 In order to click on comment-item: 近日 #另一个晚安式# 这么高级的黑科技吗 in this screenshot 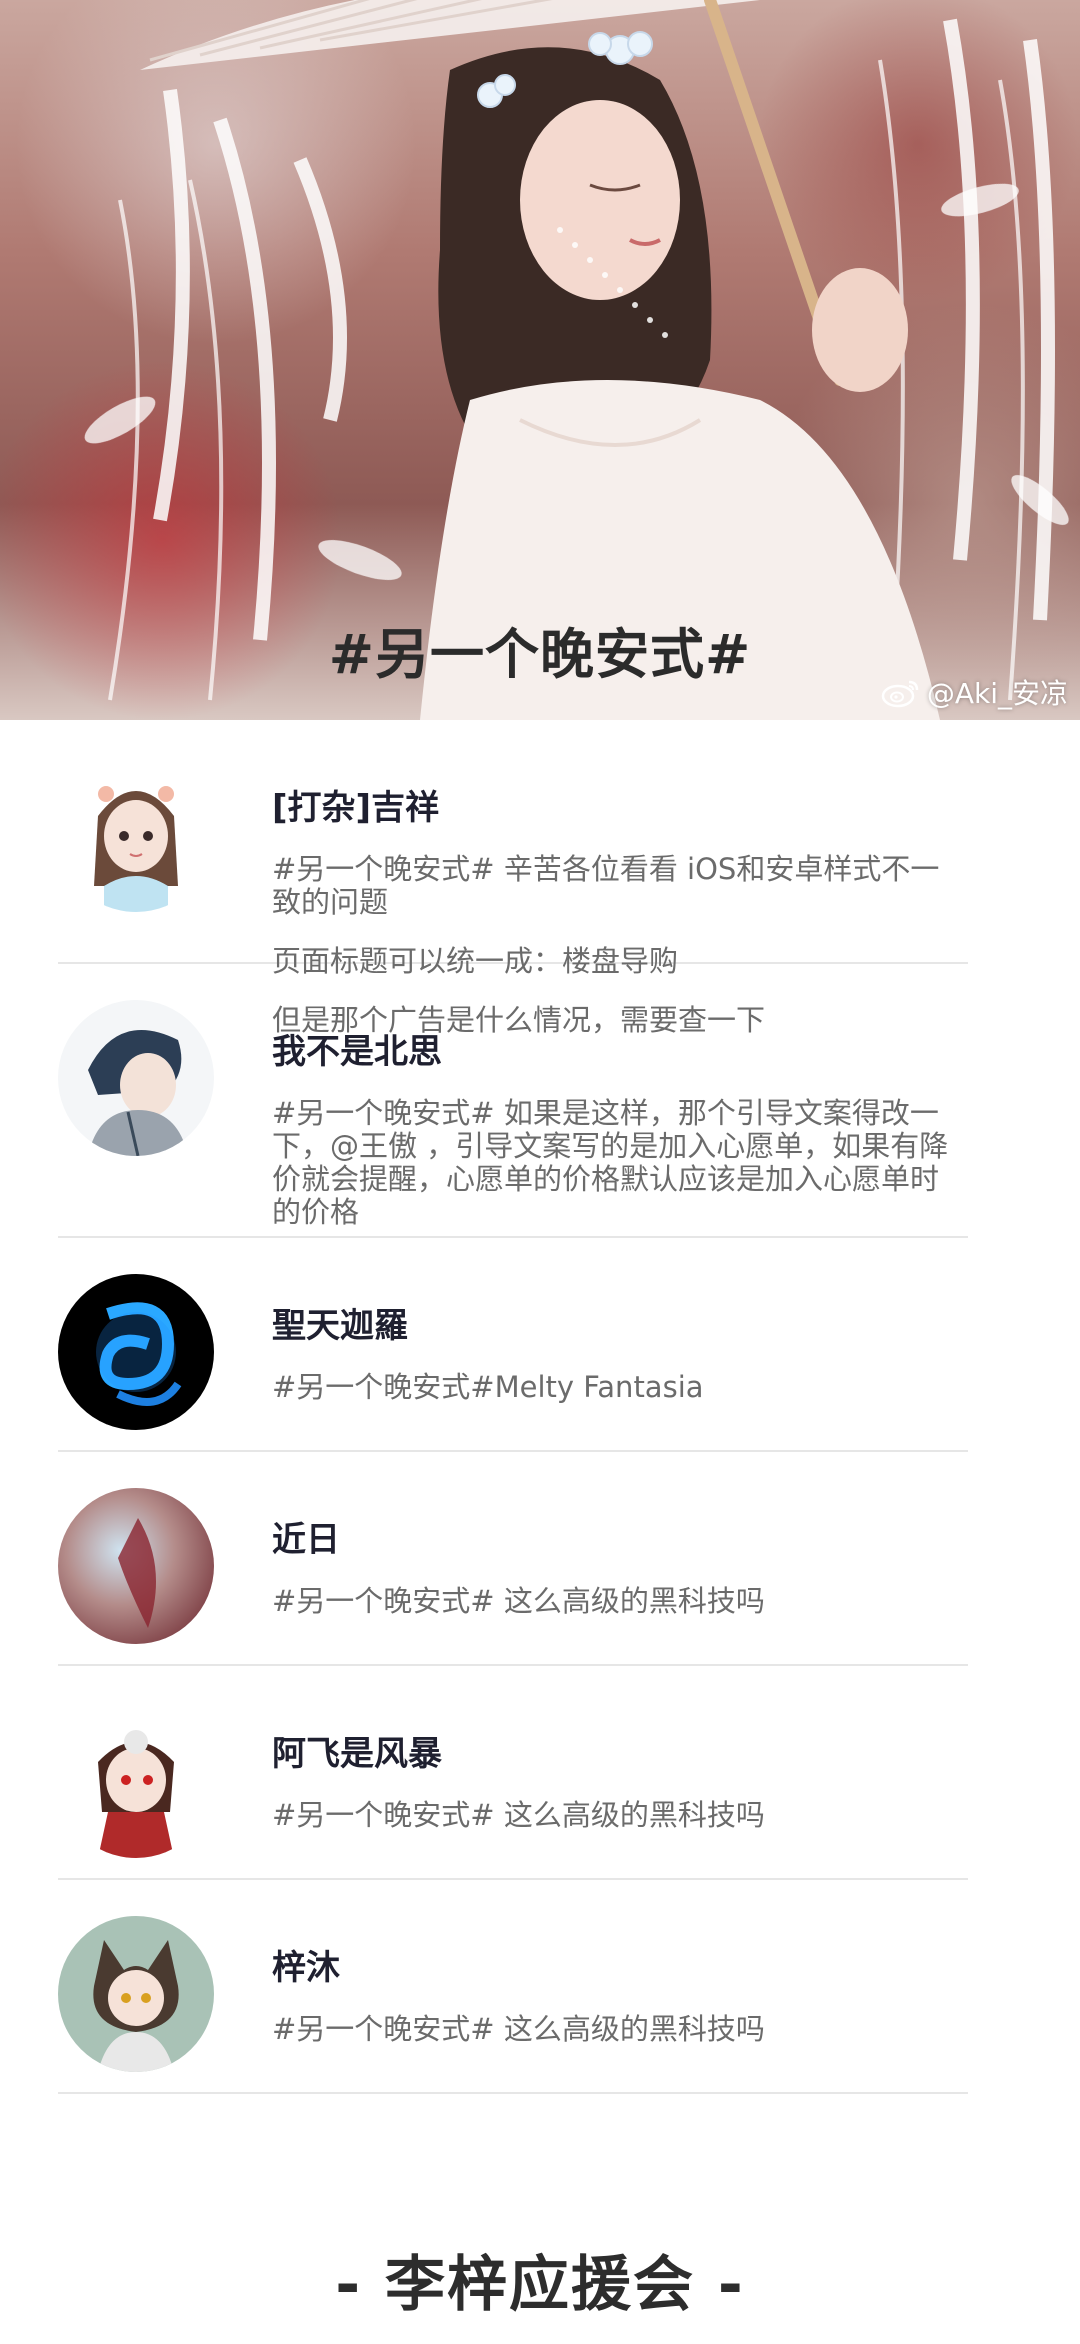, I will do `click(513, 1559)`.